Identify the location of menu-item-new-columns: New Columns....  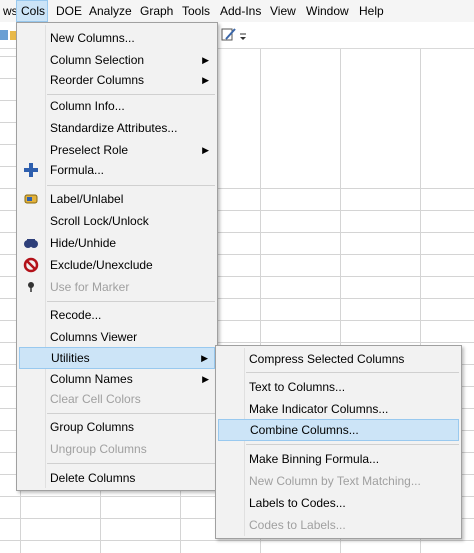
(117, 38).